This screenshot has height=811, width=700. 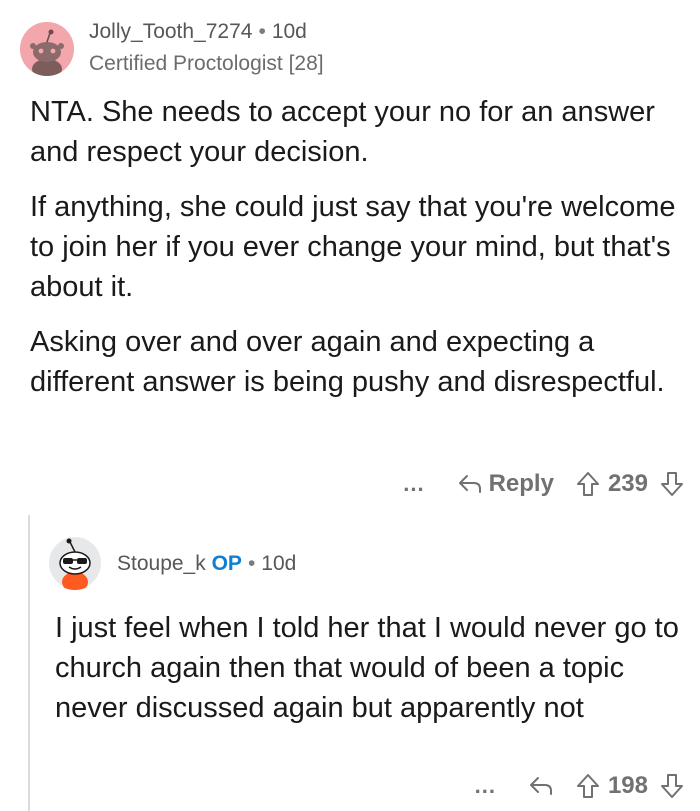 I want to click on vote-controls: 239, so click(x=630, y=484).